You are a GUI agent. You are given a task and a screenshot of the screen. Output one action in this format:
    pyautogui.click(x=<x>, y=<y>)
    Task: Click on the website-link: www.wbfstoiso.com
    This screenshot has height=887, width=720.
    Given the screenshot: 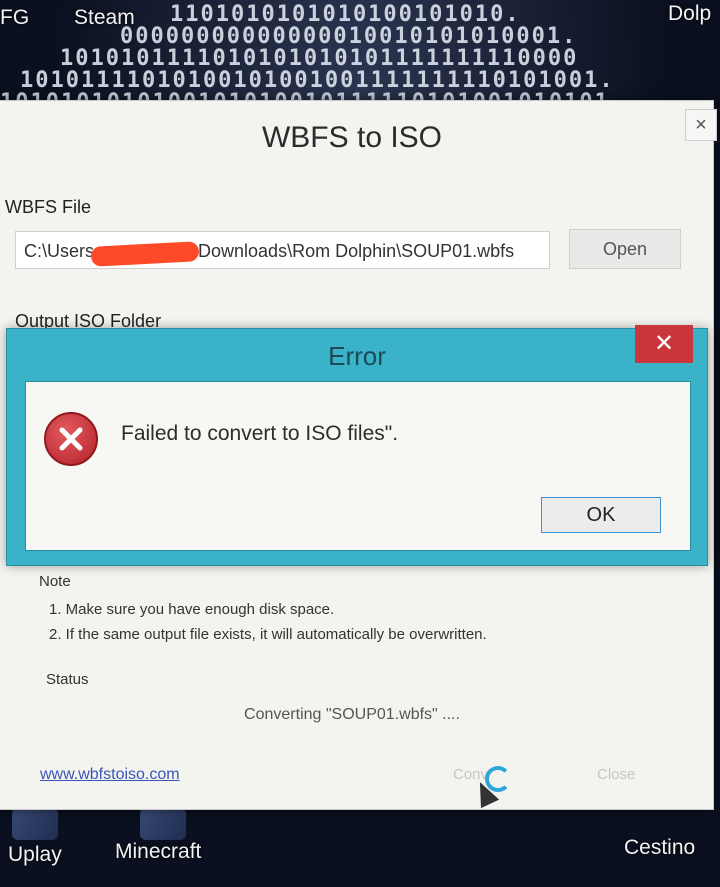 What is the action you would take?
    pyautogui.click(x=110, y=775)
    